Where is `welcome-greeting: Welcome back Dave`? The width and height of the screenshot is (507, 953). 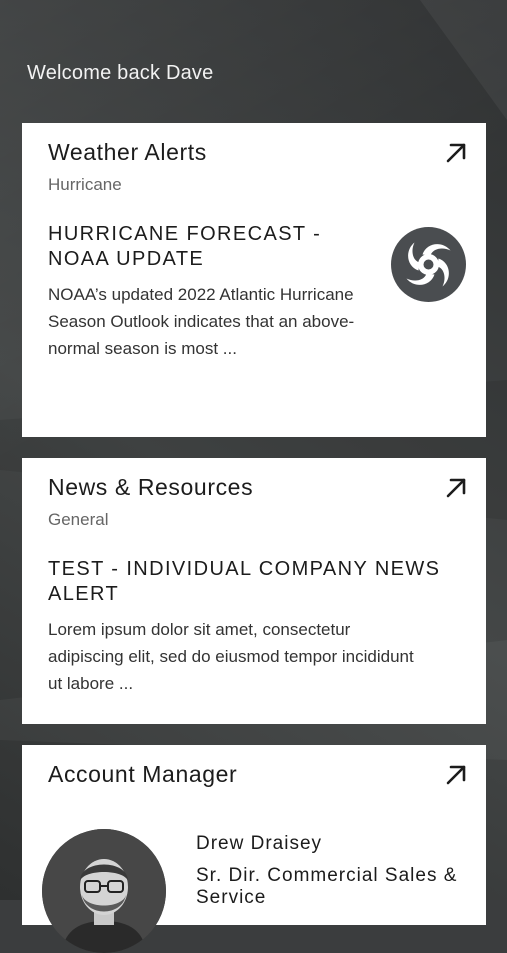
welcome-greeting: Welcome back Dave is located at coordinates (120, 73).